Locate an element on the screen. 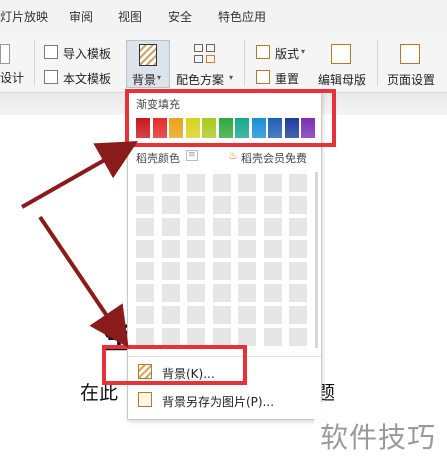 The image size is (447, 462). arrow-to-gradient is located at coordinates (79, 175).